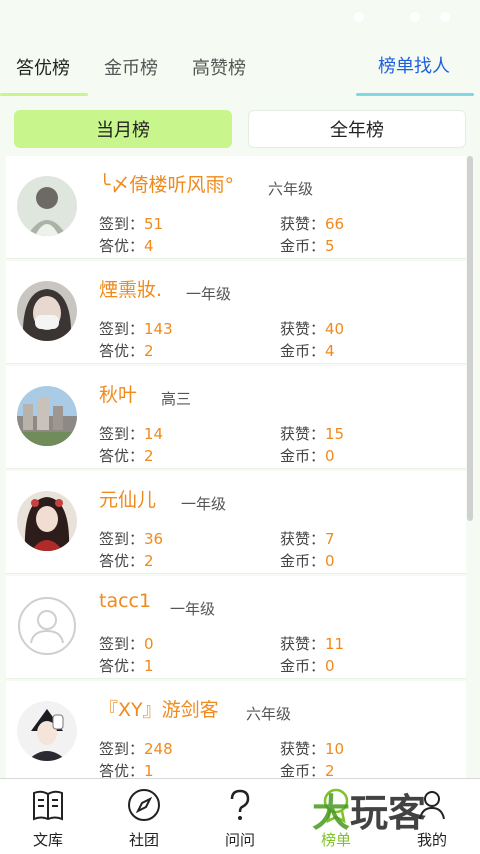 Image resolution: width=480 pixels, height=854 pixels. What do you see at coordinates (136, 328) in the screenshot?
I see `checkin-stat: 签到：143` at bounding box center [136, 328].